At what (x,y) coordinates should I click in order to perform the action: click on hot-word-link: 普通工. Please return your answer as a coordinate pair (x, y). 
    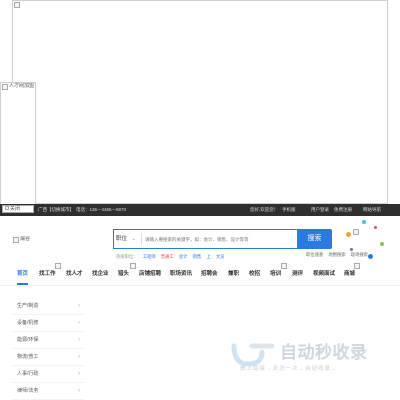
    Looking at the image, I should click on (167, 256).